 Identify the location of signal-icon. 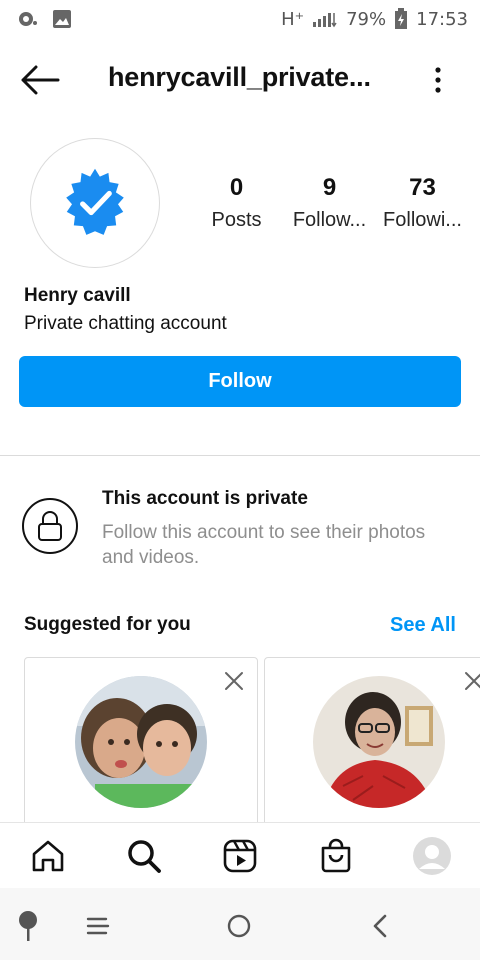
(325, 19).